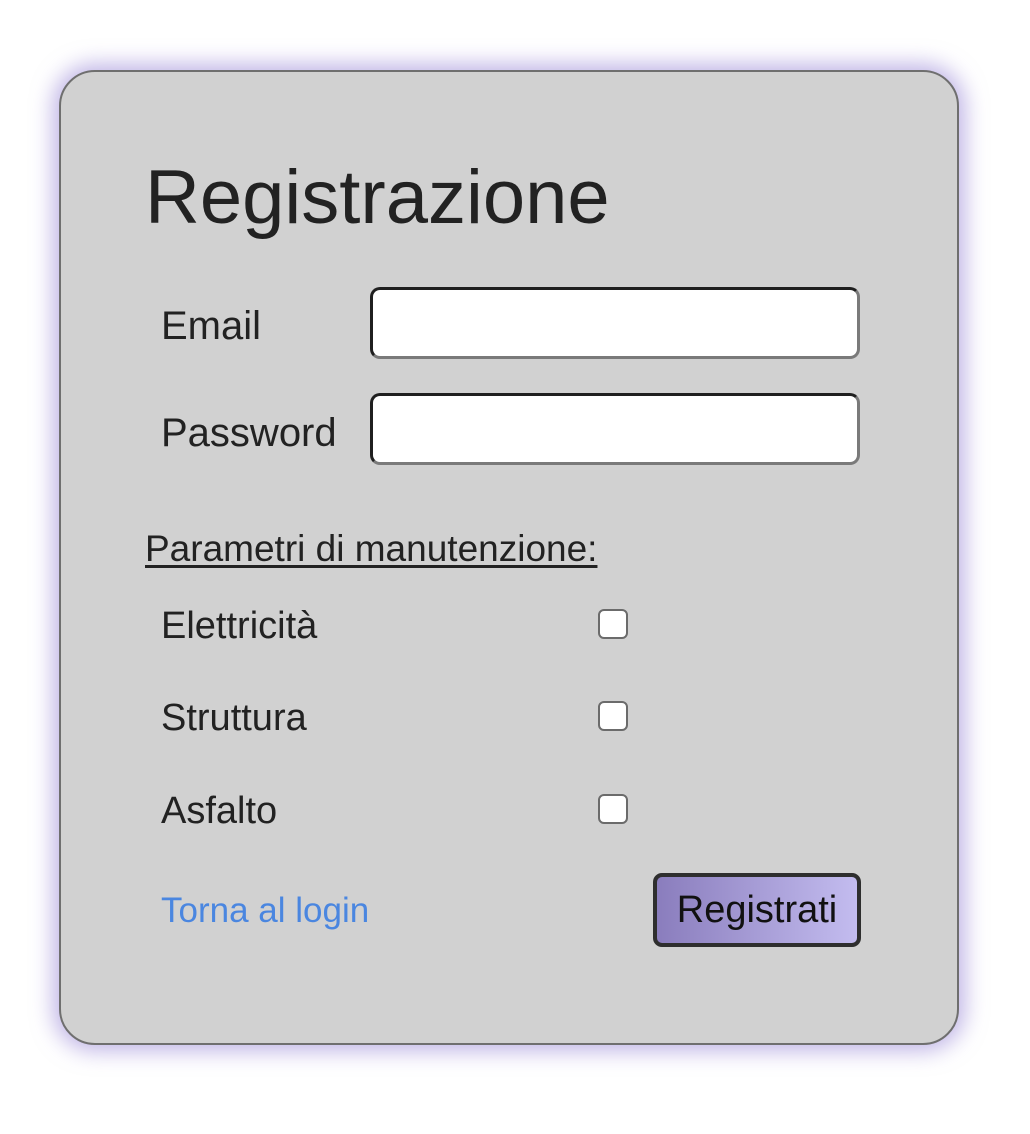 This screenshot has height=1134, width=1030. I want to click on checkbox-elettricita, so click(613, 624).